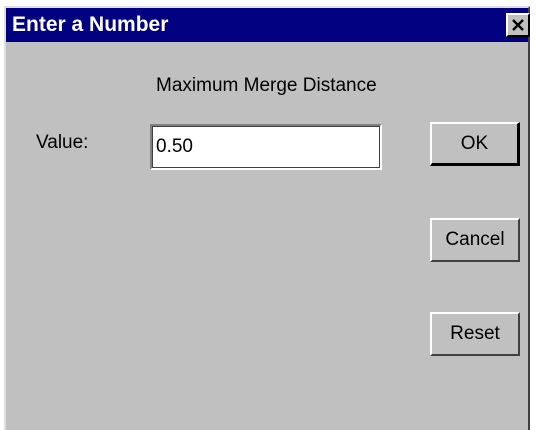 Image resolution: width=536 pixels, height=430 pixels. Describe the element at coordinates (90, 24) in the screenshot. I see `window-title: Enter a Number` at that location.